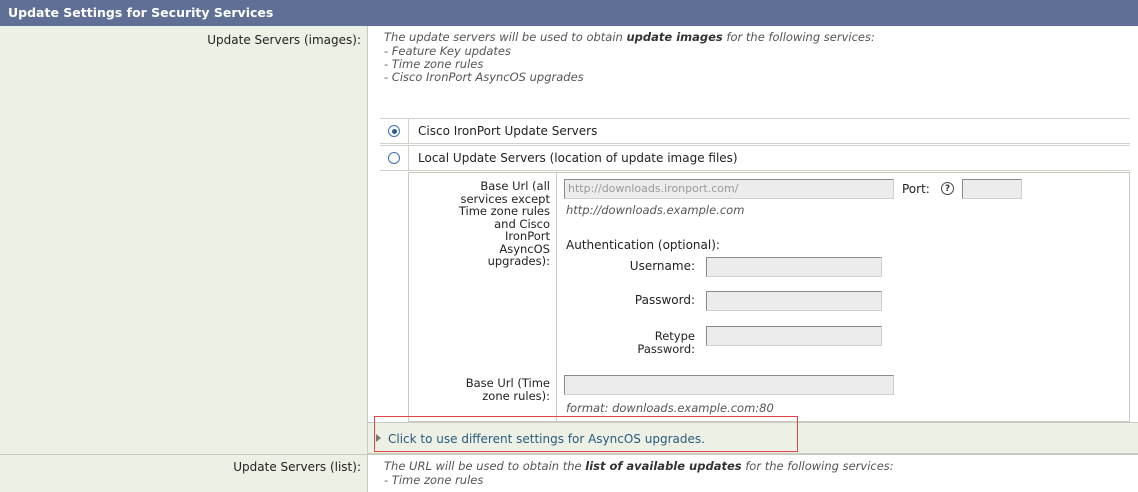 The width and height of the screenshot is (1138, 492). I want to click on cisco-servers-label: Cisco IronPort Update Servers, so click(508, 131).